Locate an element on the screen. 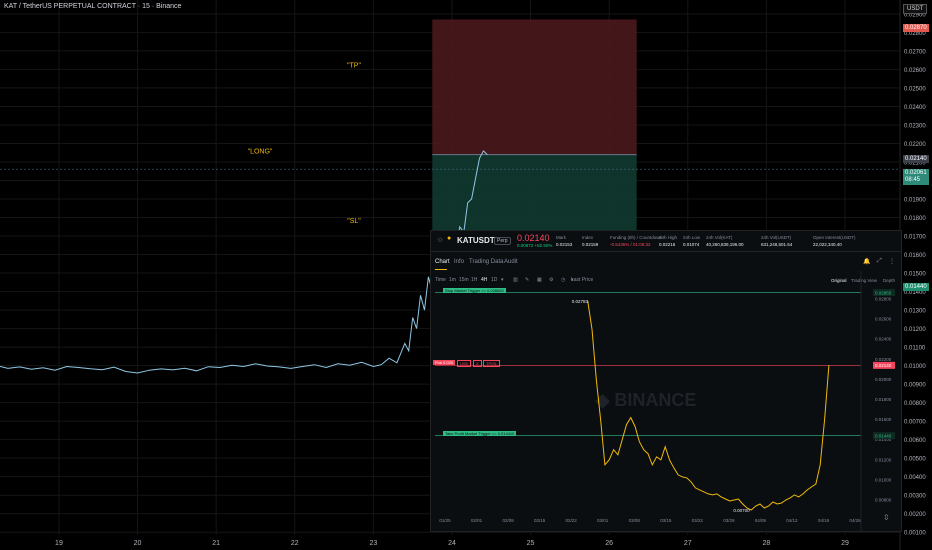 The width and height of the screenshot is (932, 550). y-tick-label: 0.02200 is located at coordinates (915, 145).